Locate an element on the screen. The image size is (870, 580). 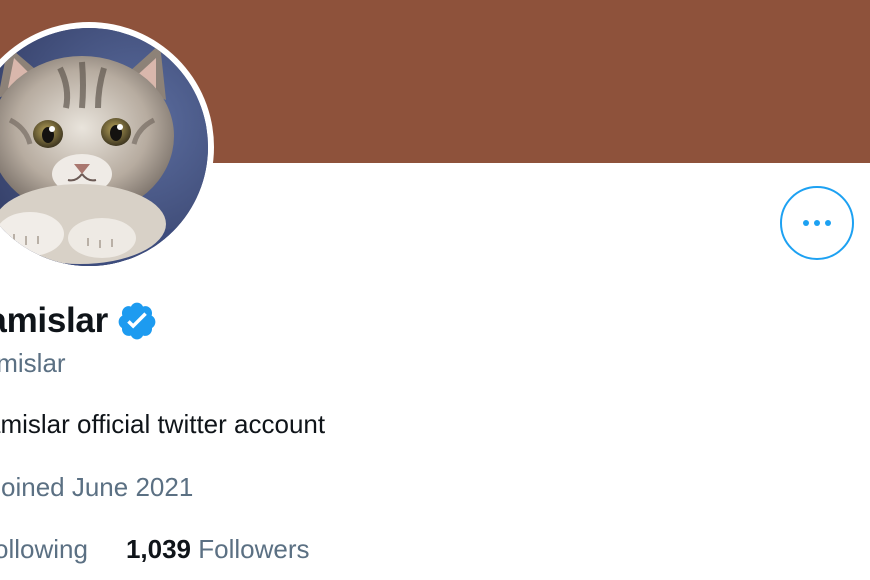
followers-link: 1,039 Followers is located at coordinates (218, 549).